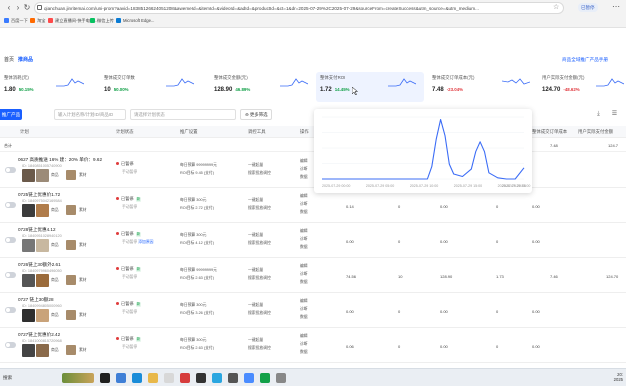 This screenshot has width=626, height=386. I want to click on edge-icon, so click(137, 378).